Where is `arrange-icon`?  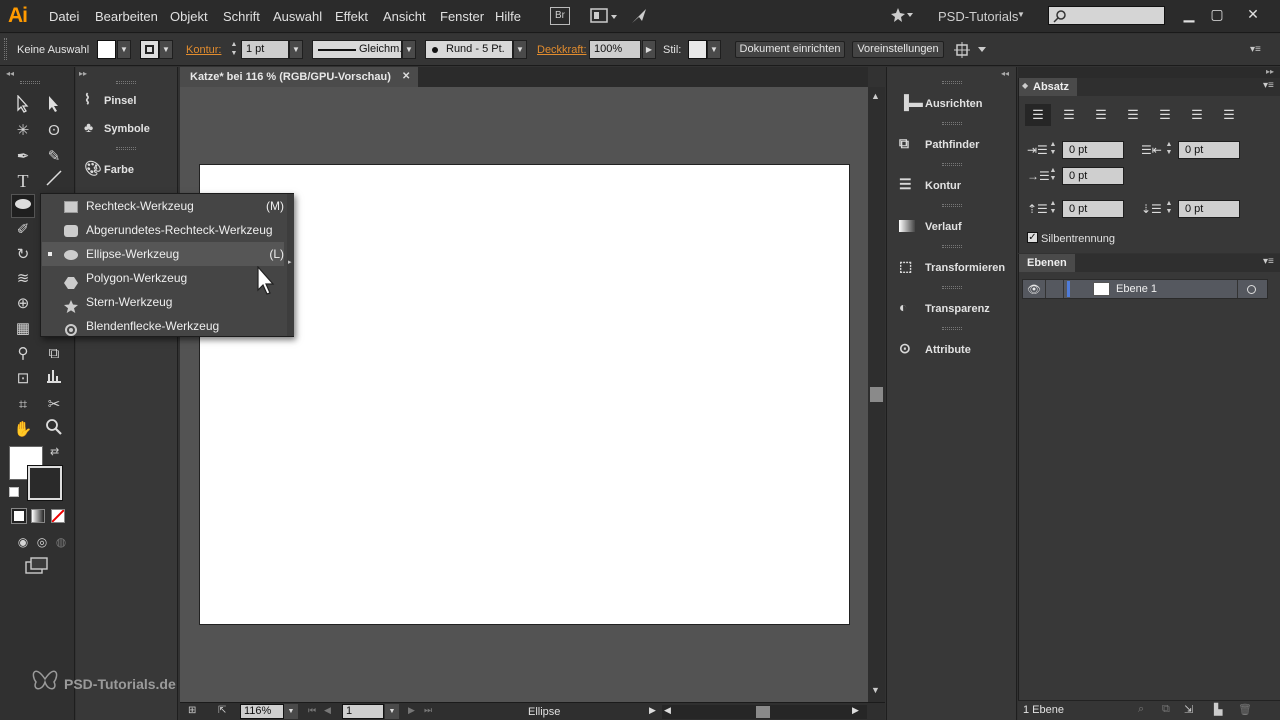
arrange-icon is located at coordinates (971, 51).